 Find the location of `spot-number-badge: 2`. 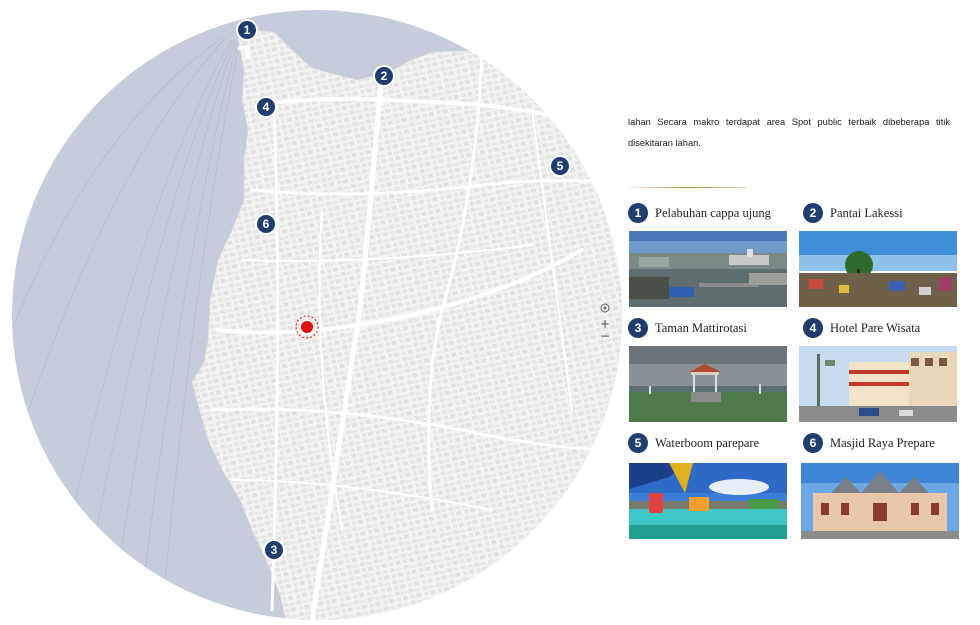

spot-number-badge: 2 is located at coordinates (813, 213).